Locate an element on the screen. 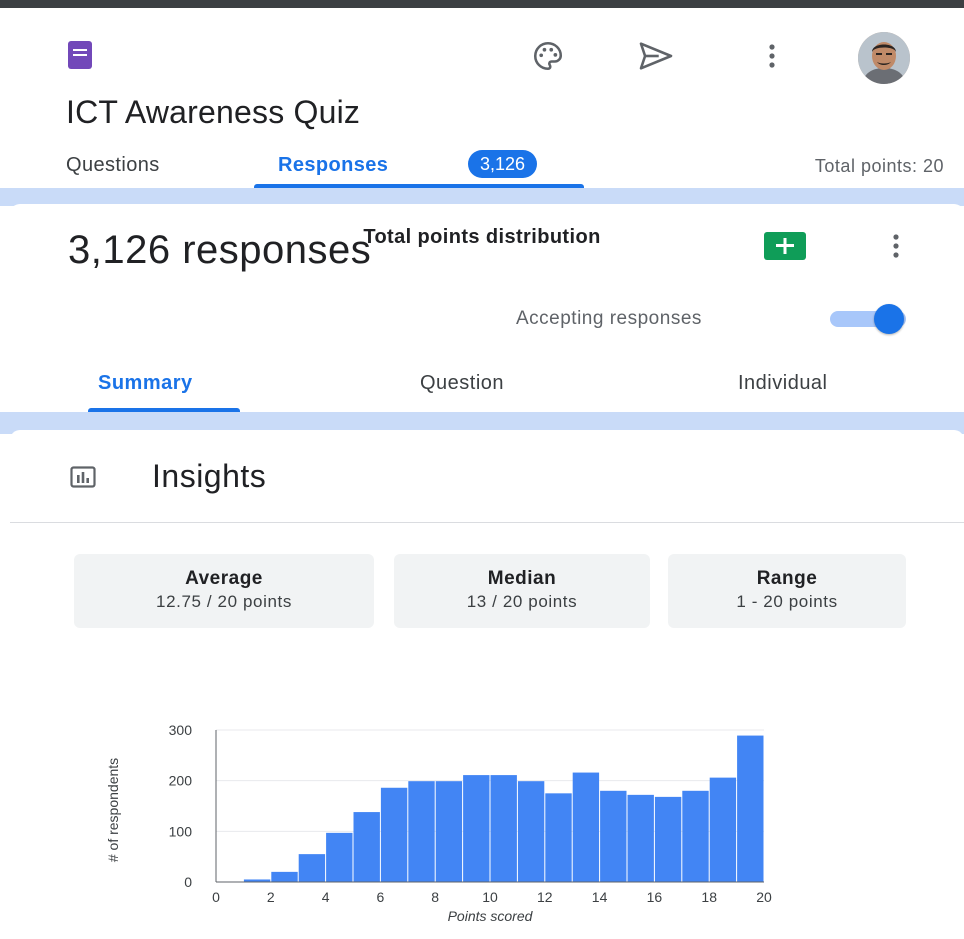 This screenshot has width=964, height=939. y-axis-title: # of respondents is located at coordinates (113, 810).